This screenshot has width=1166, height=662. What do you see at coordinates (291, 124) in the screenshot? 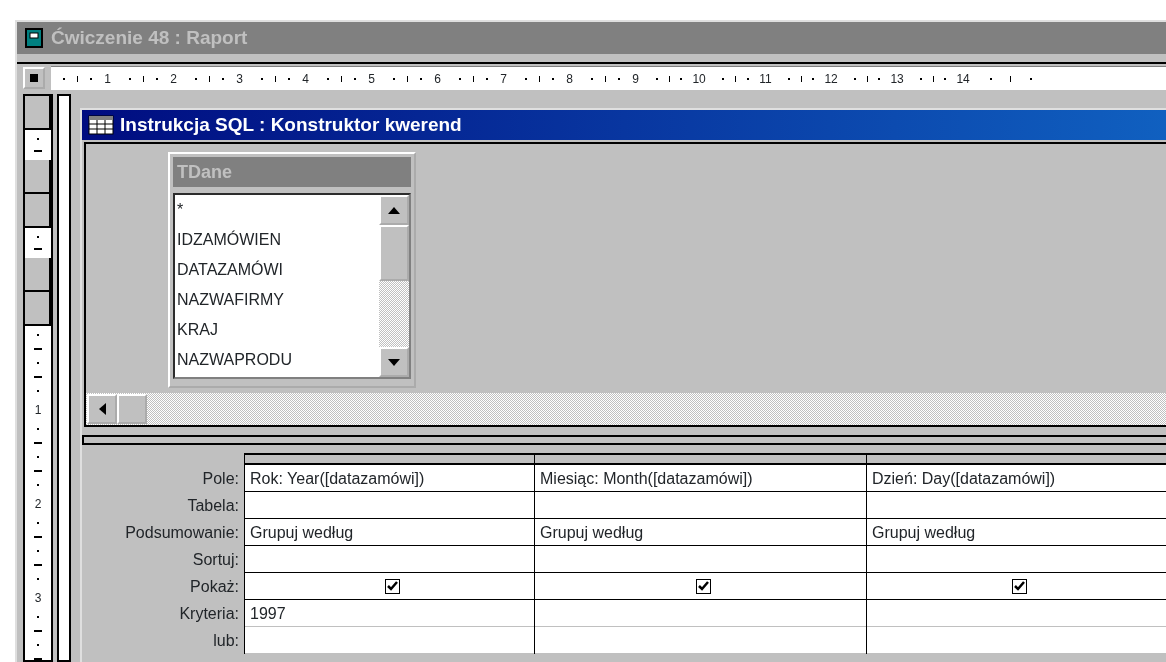
I see `query-window-title: Instrukcja SQL : Konstruktor kwerend` at bounding box center [291, 124].